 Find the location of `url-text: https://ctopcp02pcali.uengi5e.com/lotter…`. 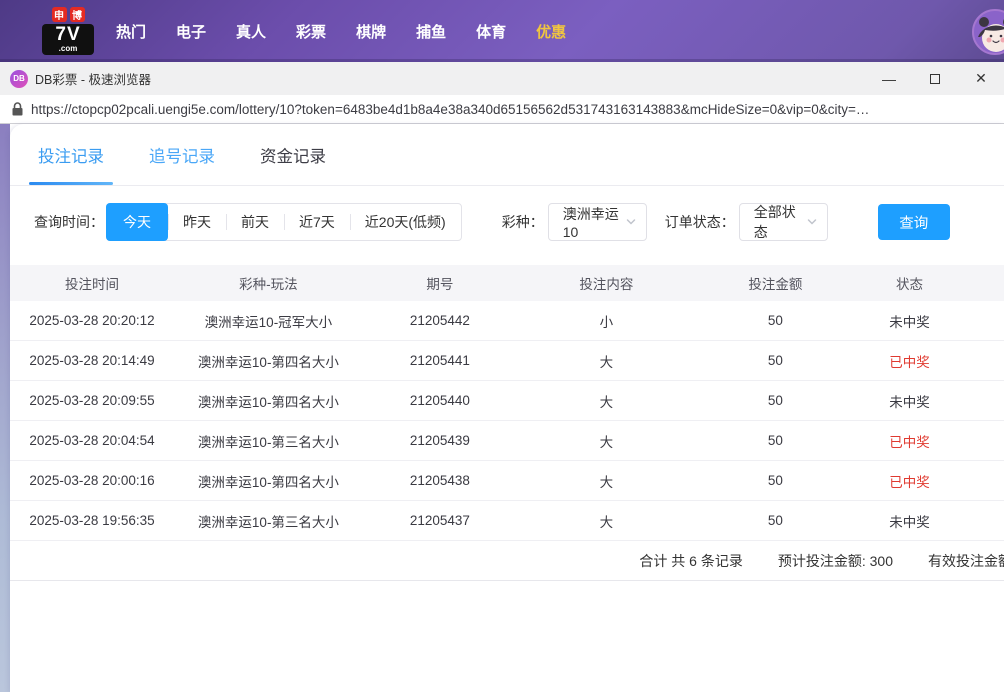

url-text: https://ctopcp02pcali.uengi5e.com/lotter… is located at coordinates (450, 109).